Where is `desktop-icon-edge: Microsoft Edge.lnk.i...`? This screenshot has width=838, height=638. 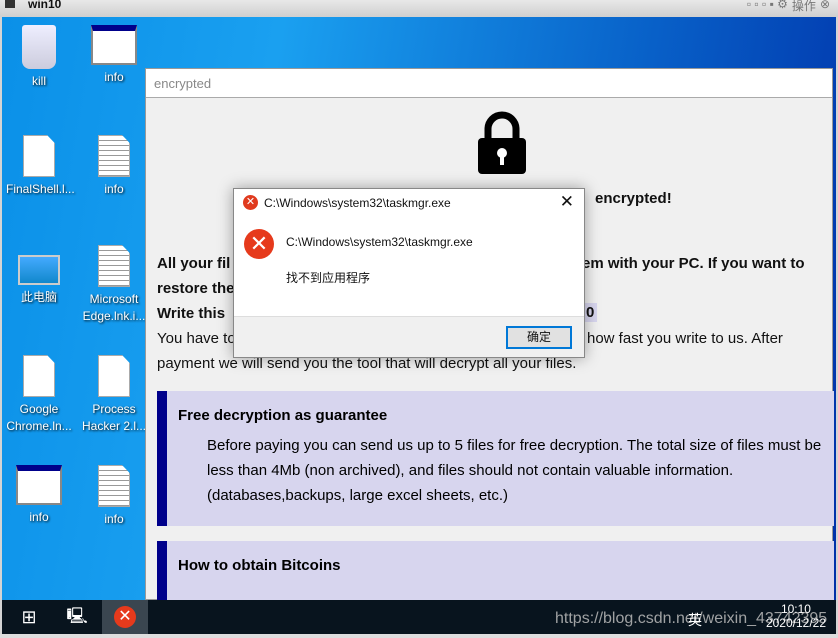
desktop-icon-edge: Microsoft Edge.lnk.i... is located at coordinates (114, 285).